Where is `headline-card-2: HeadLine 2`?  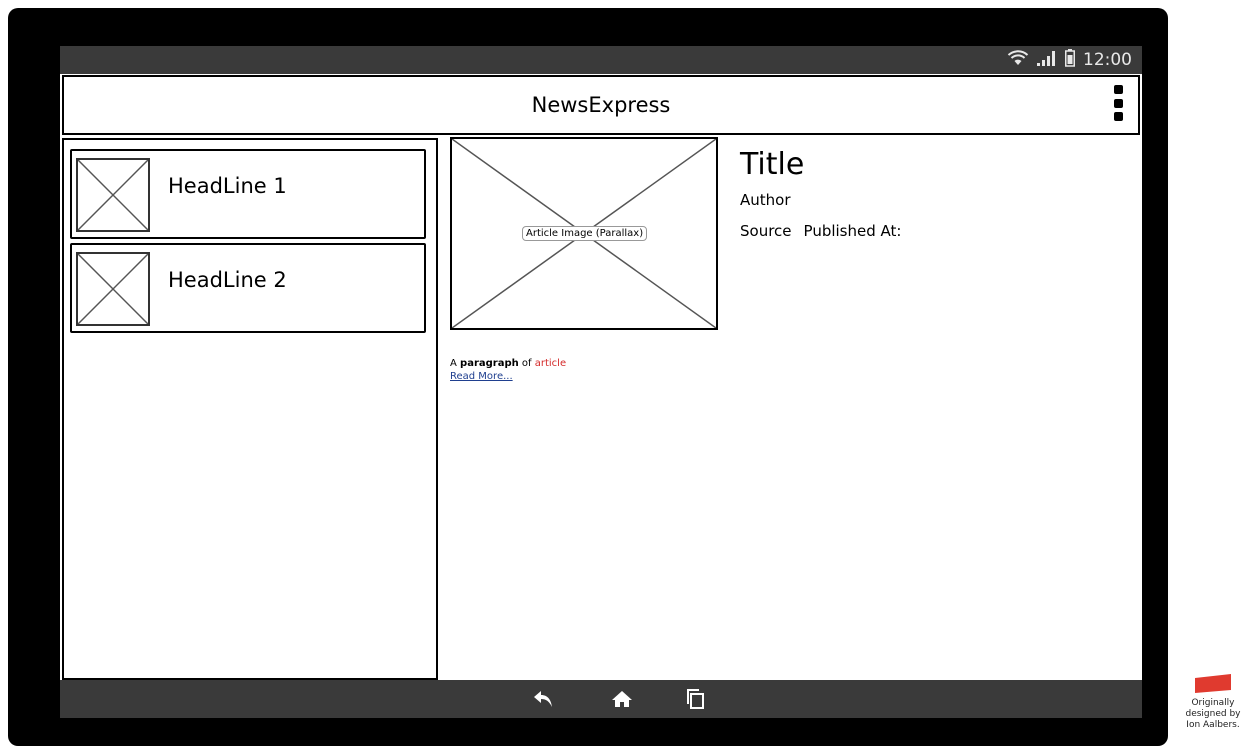
headline-card-2: HeadLine 2 is located at coordinates (248, 288).